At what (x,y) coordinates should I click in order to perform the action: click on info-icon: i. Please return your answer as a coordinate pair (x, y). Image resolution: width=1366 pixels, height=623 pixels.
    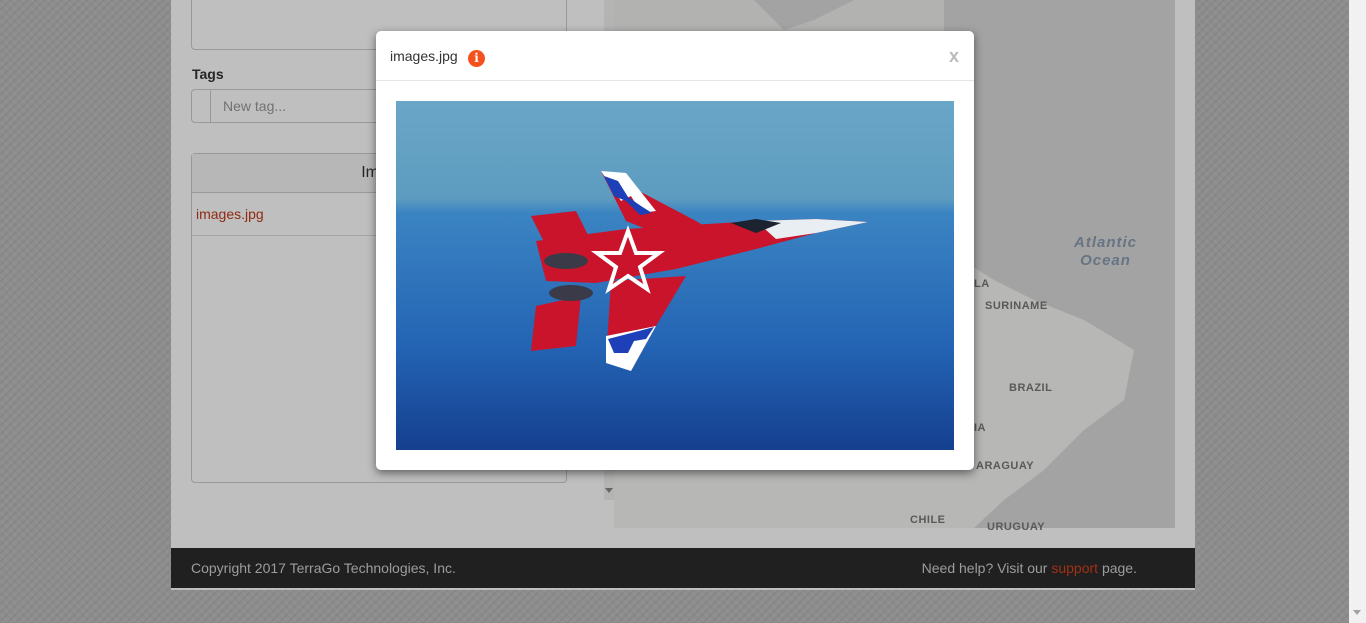
    Looking at the image, I should click on (476, 58).